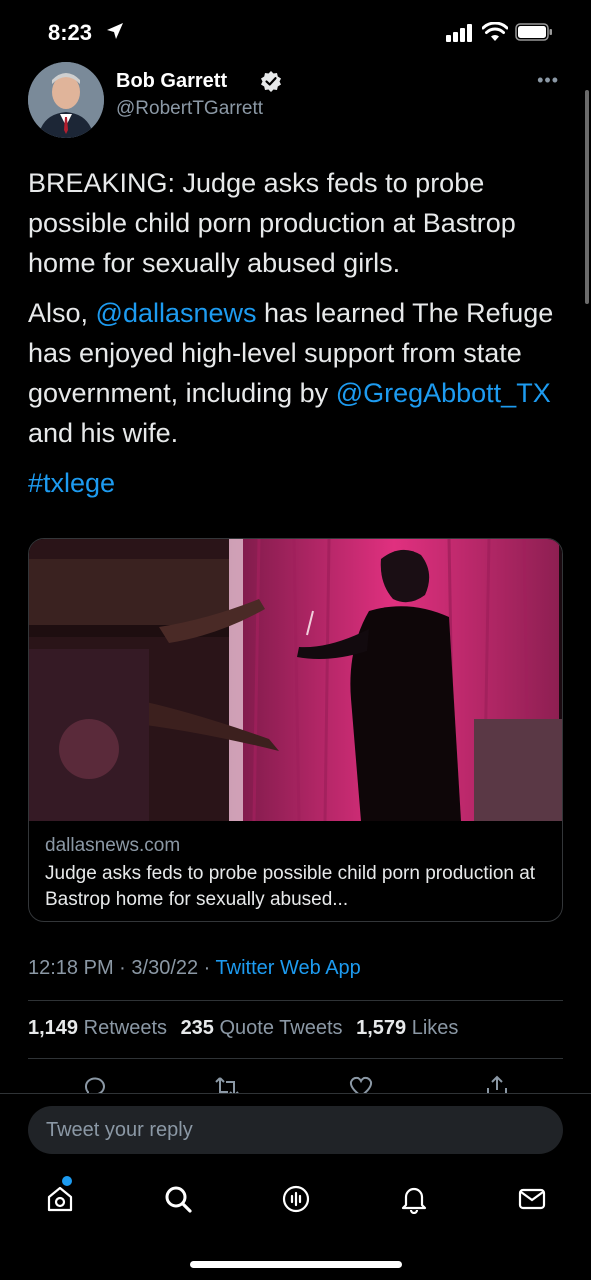 The width and height of the screenshot is (591, 1280). What do you see at coordinates (548, 80) in the screenshot?
I see `more-icon: •••` at bounding box center [548, 80].